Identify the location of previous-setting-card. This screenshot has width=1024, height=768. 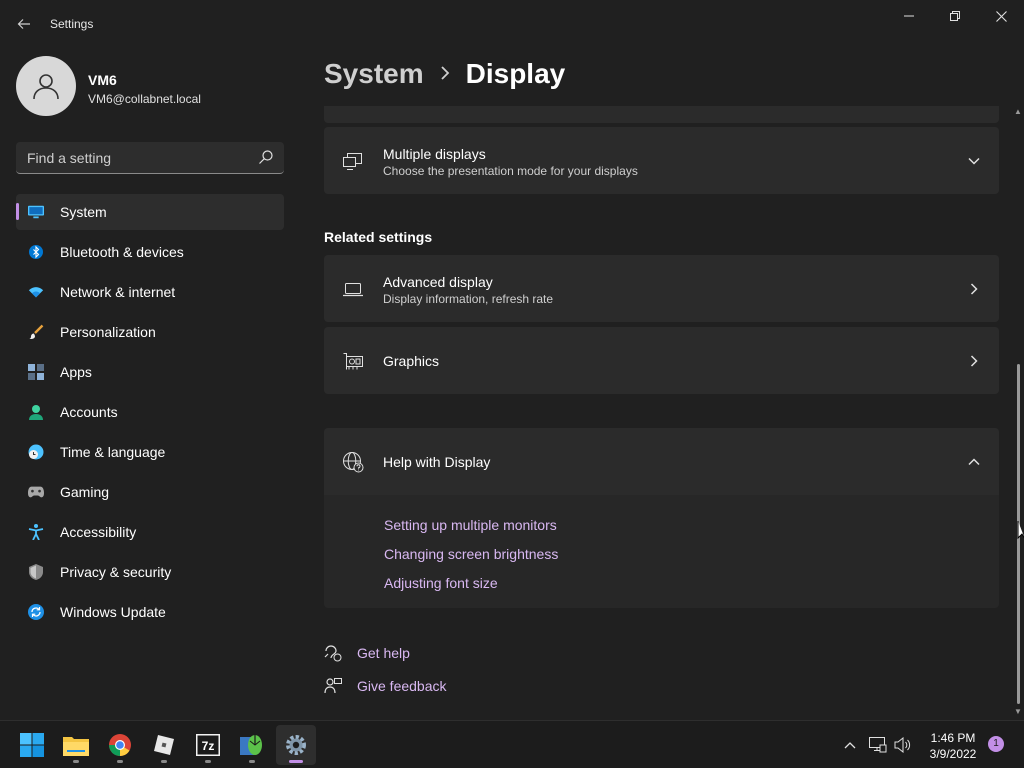
(661, 114).